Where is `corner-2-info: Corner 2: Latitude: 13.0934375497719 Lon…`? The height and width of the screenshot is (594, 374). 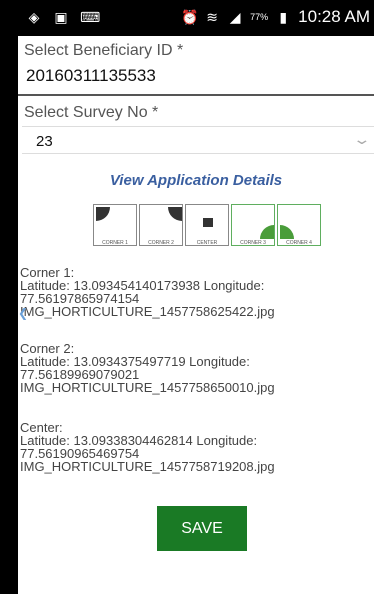 corner-2-info: Corner 2: Latitude: 13.0934375497719 Lon… is located at coordinates (195, 368).